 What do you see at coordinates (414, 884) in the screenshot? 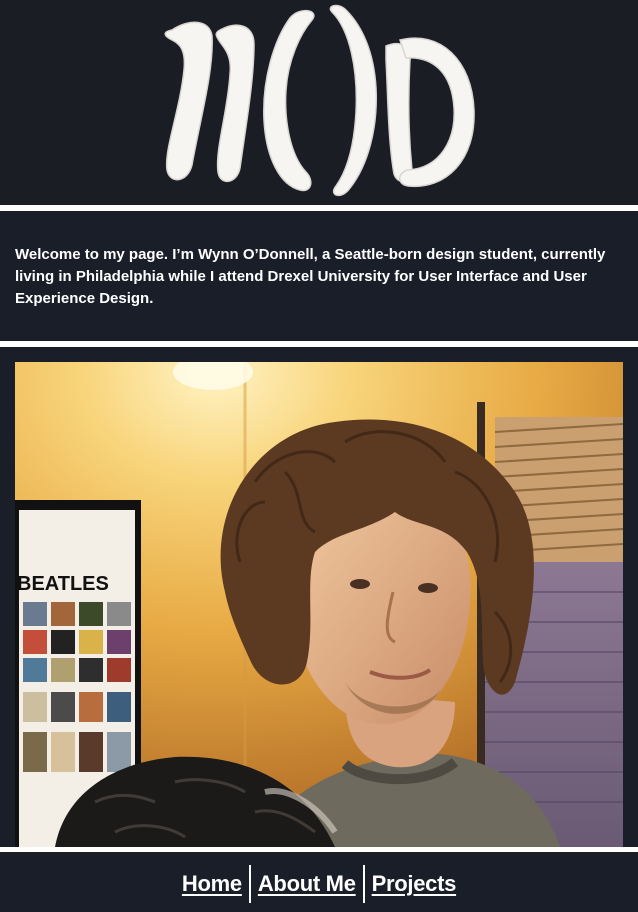
I see `nav-link-projects: Projects` at bounding box center [414, 884].